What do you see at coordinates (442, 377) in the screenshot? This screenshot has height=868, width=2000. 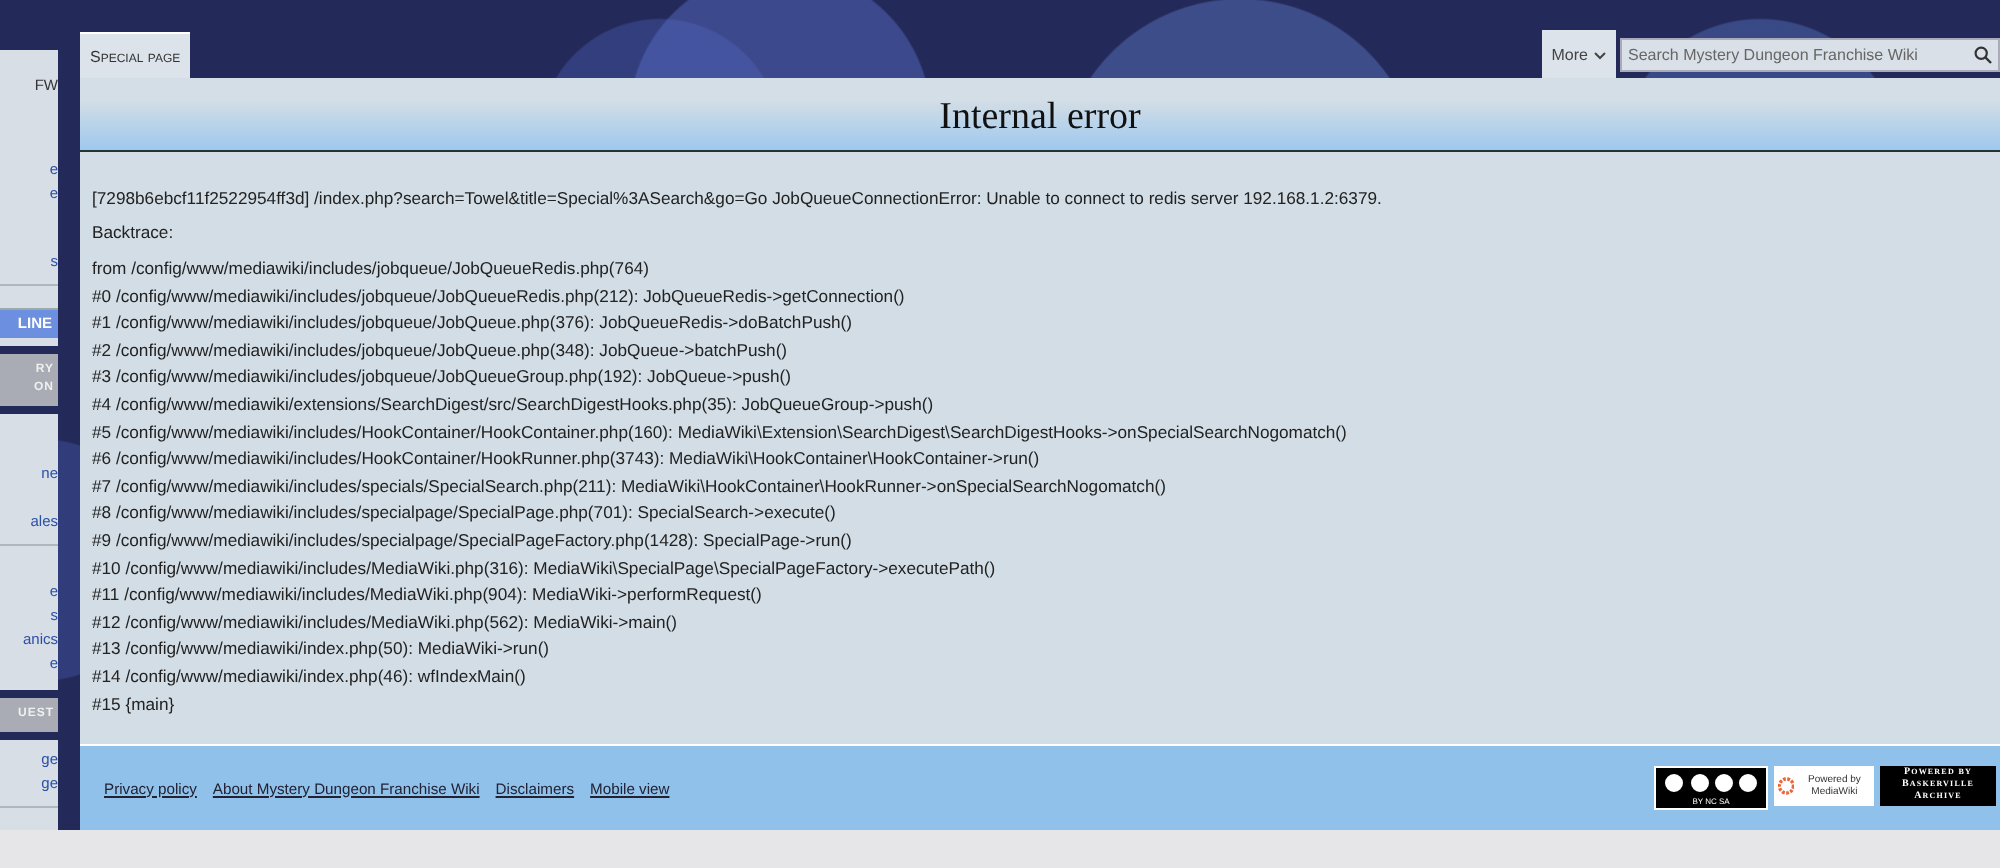 I see `backtrace-line: #3 /config/www/mediawiki/includes/jobqueue/JobQueueGroup.php(192): JobQueue->push()` at bounding box center [442, 377].